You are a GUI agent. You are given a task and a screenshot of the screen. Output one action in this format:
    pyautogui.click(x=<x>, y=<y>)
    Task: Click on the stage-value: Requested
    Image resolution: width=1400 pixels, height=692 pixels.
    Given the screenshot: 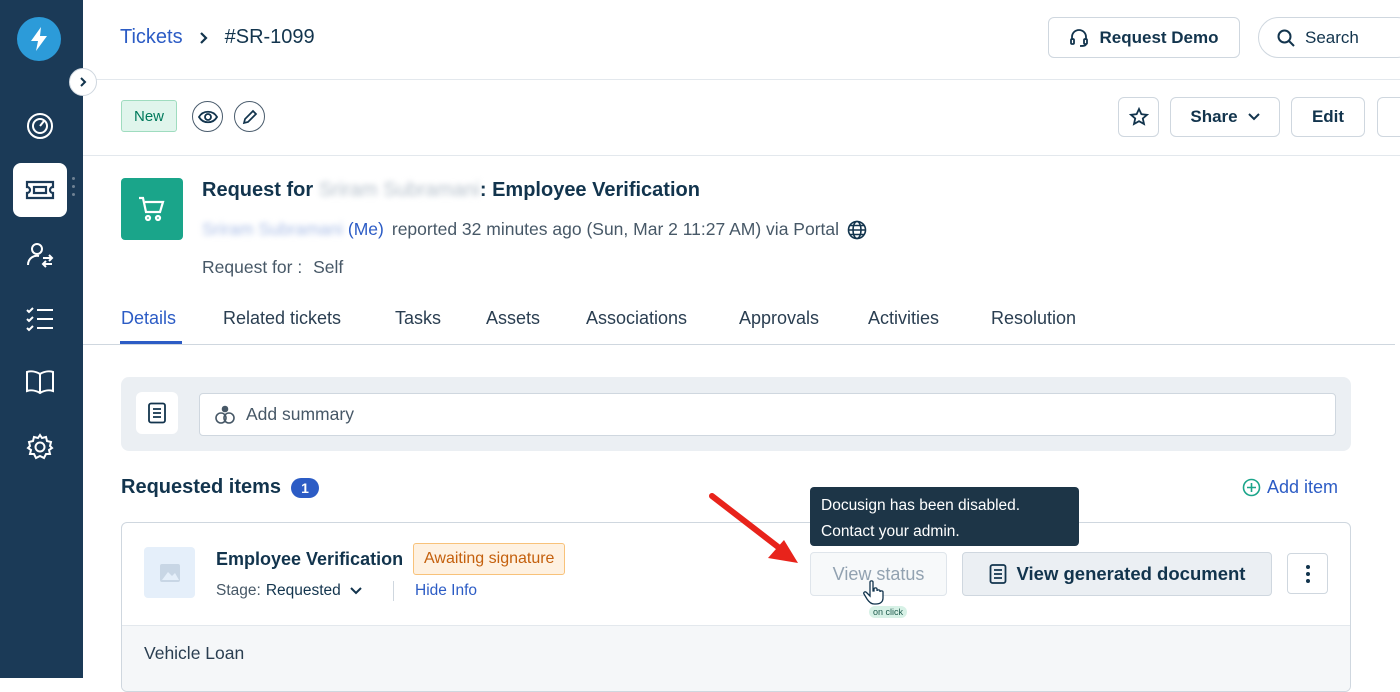 What is the action you would take?
    pyautogui.click(x=303, y=590)
    